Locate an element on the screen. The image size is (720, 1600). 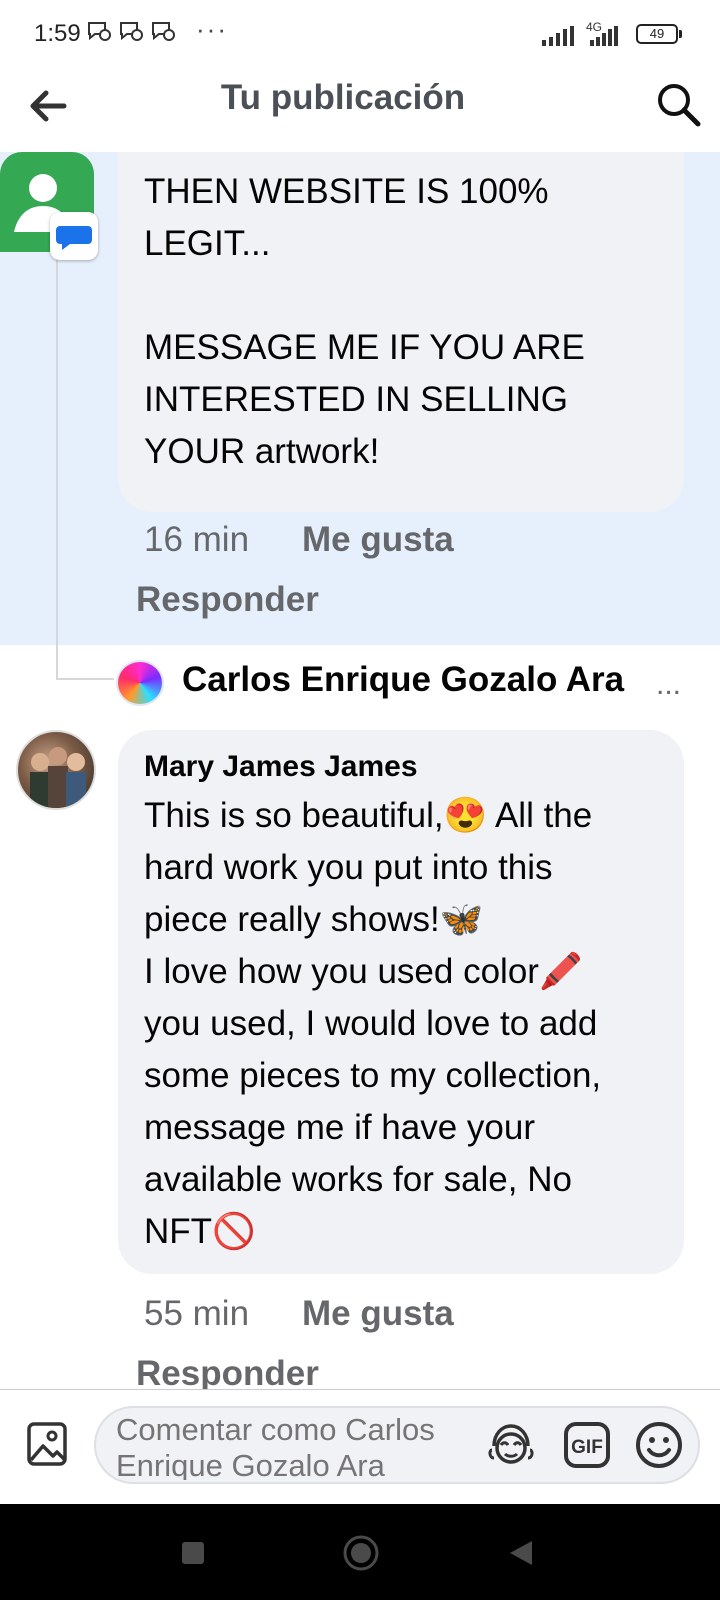
thread-connector is located at coordinates (85, 679).